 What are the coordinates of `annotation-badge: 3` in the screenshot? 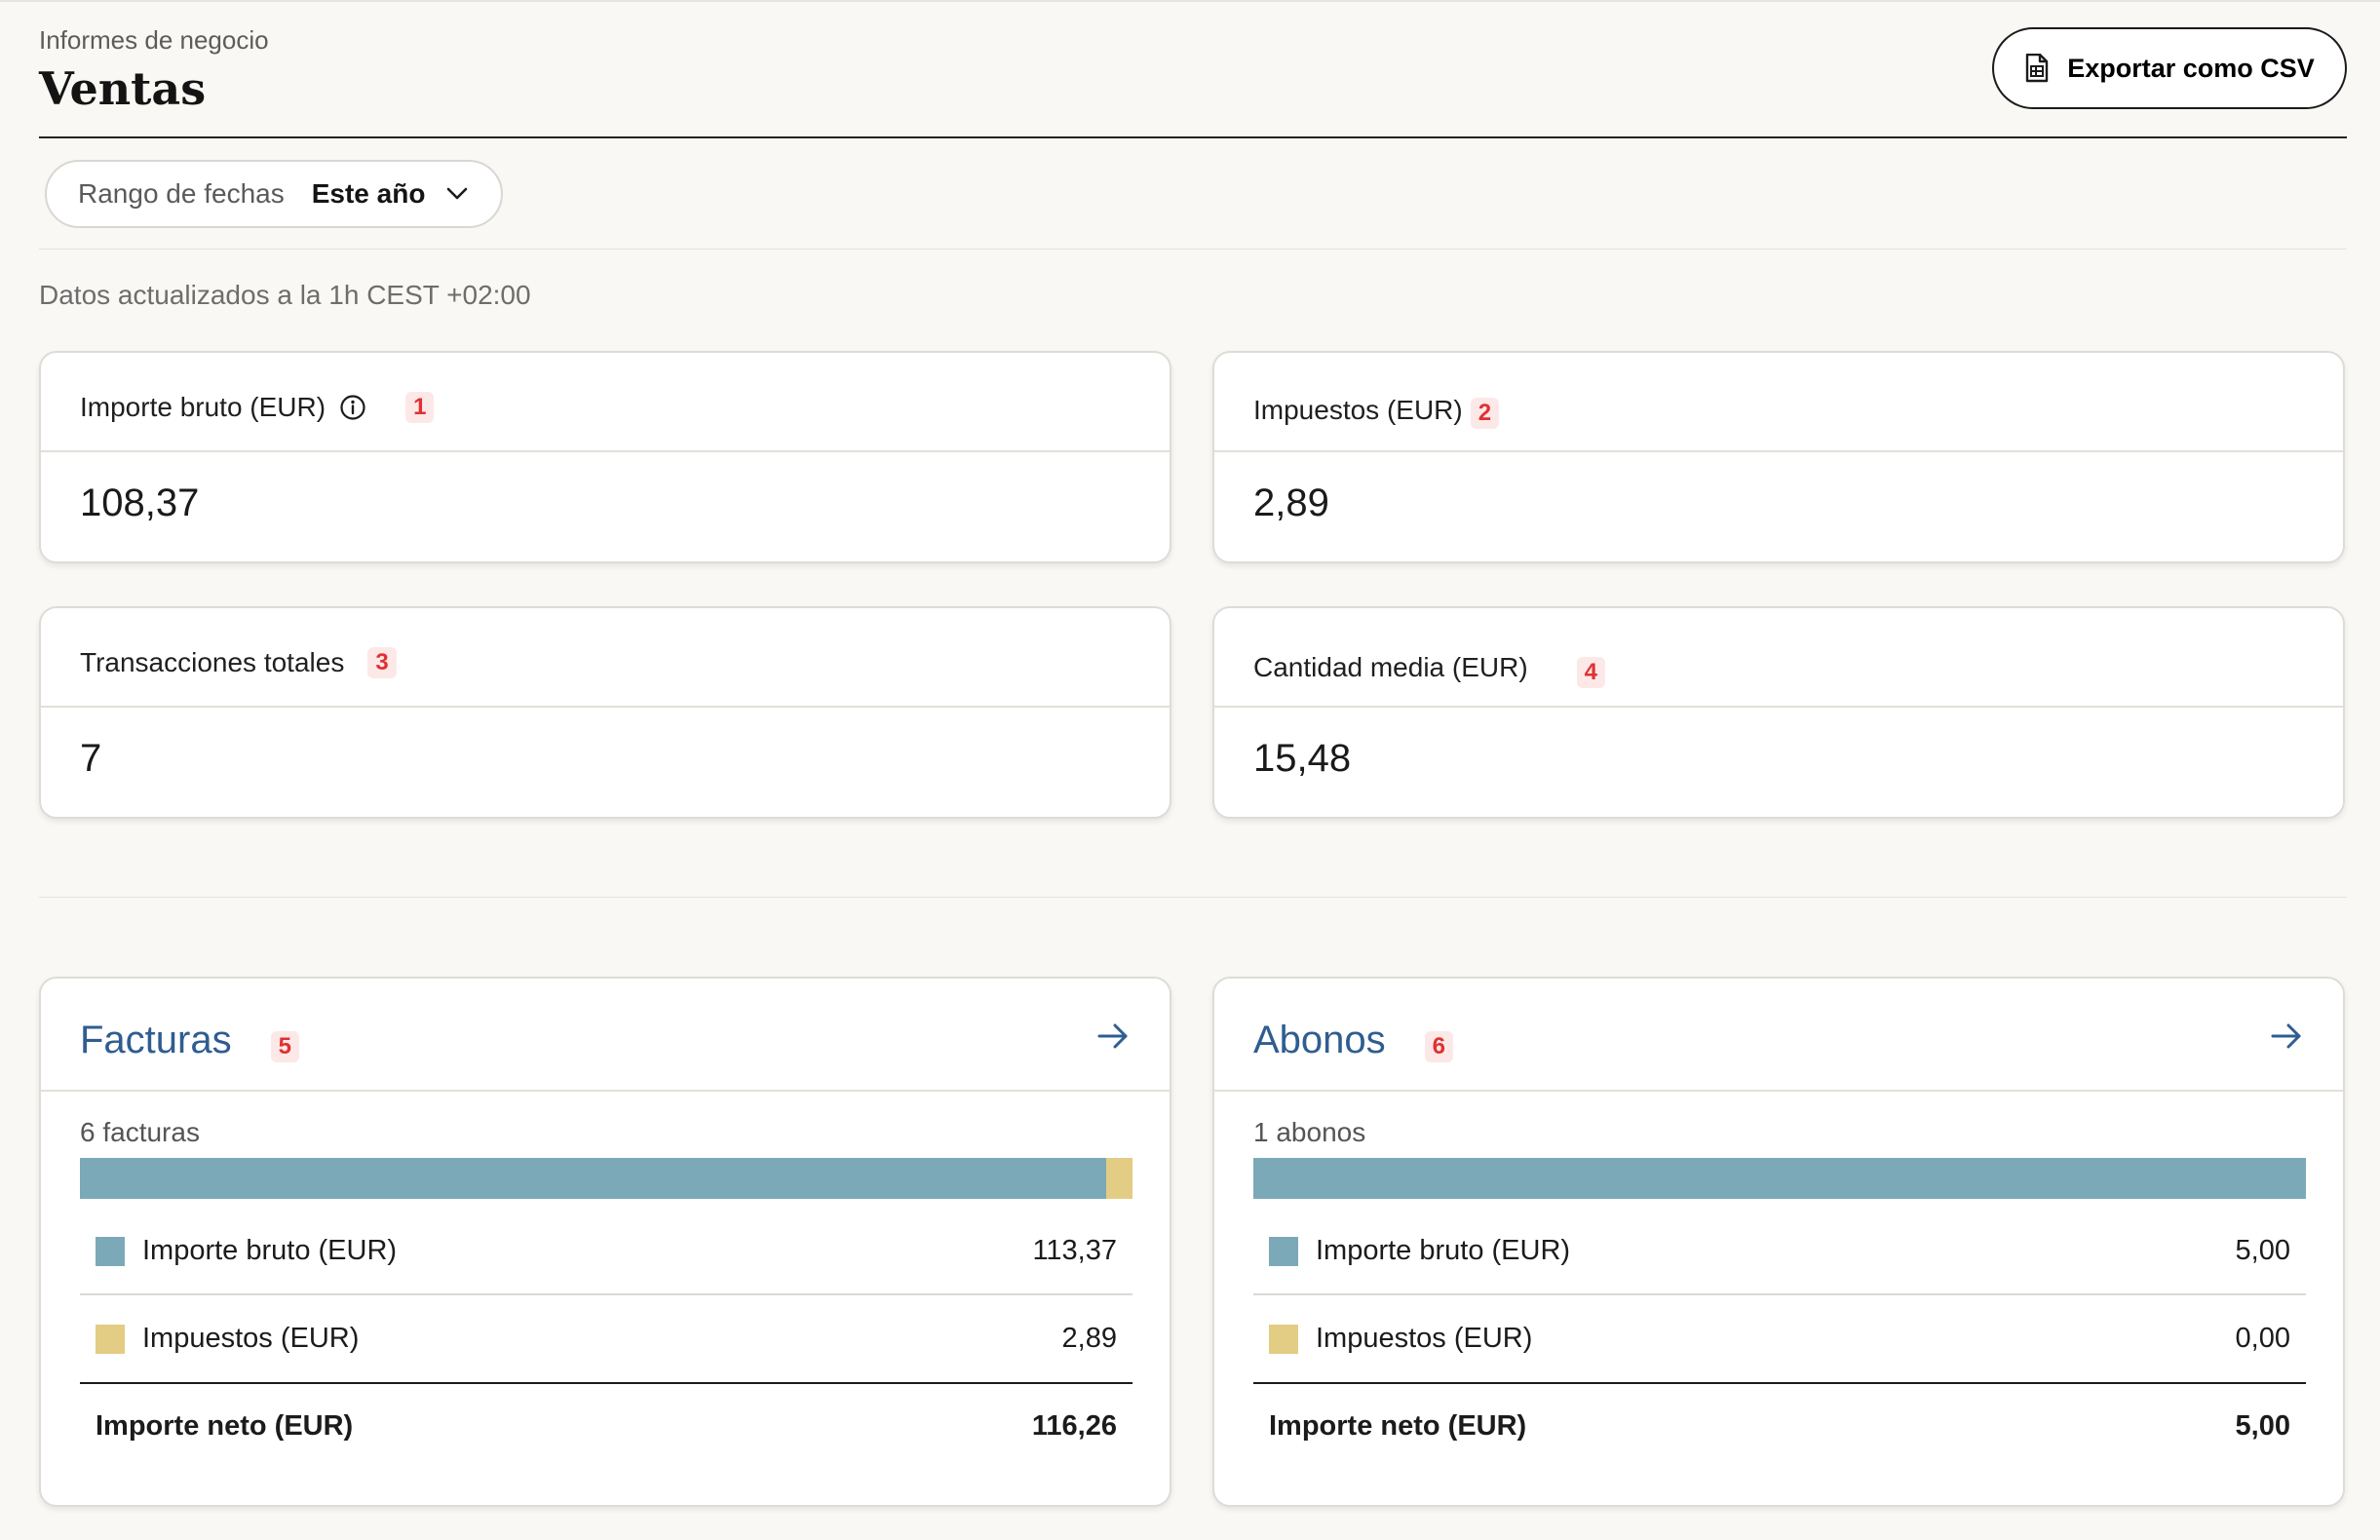 It's located at (382, 662).